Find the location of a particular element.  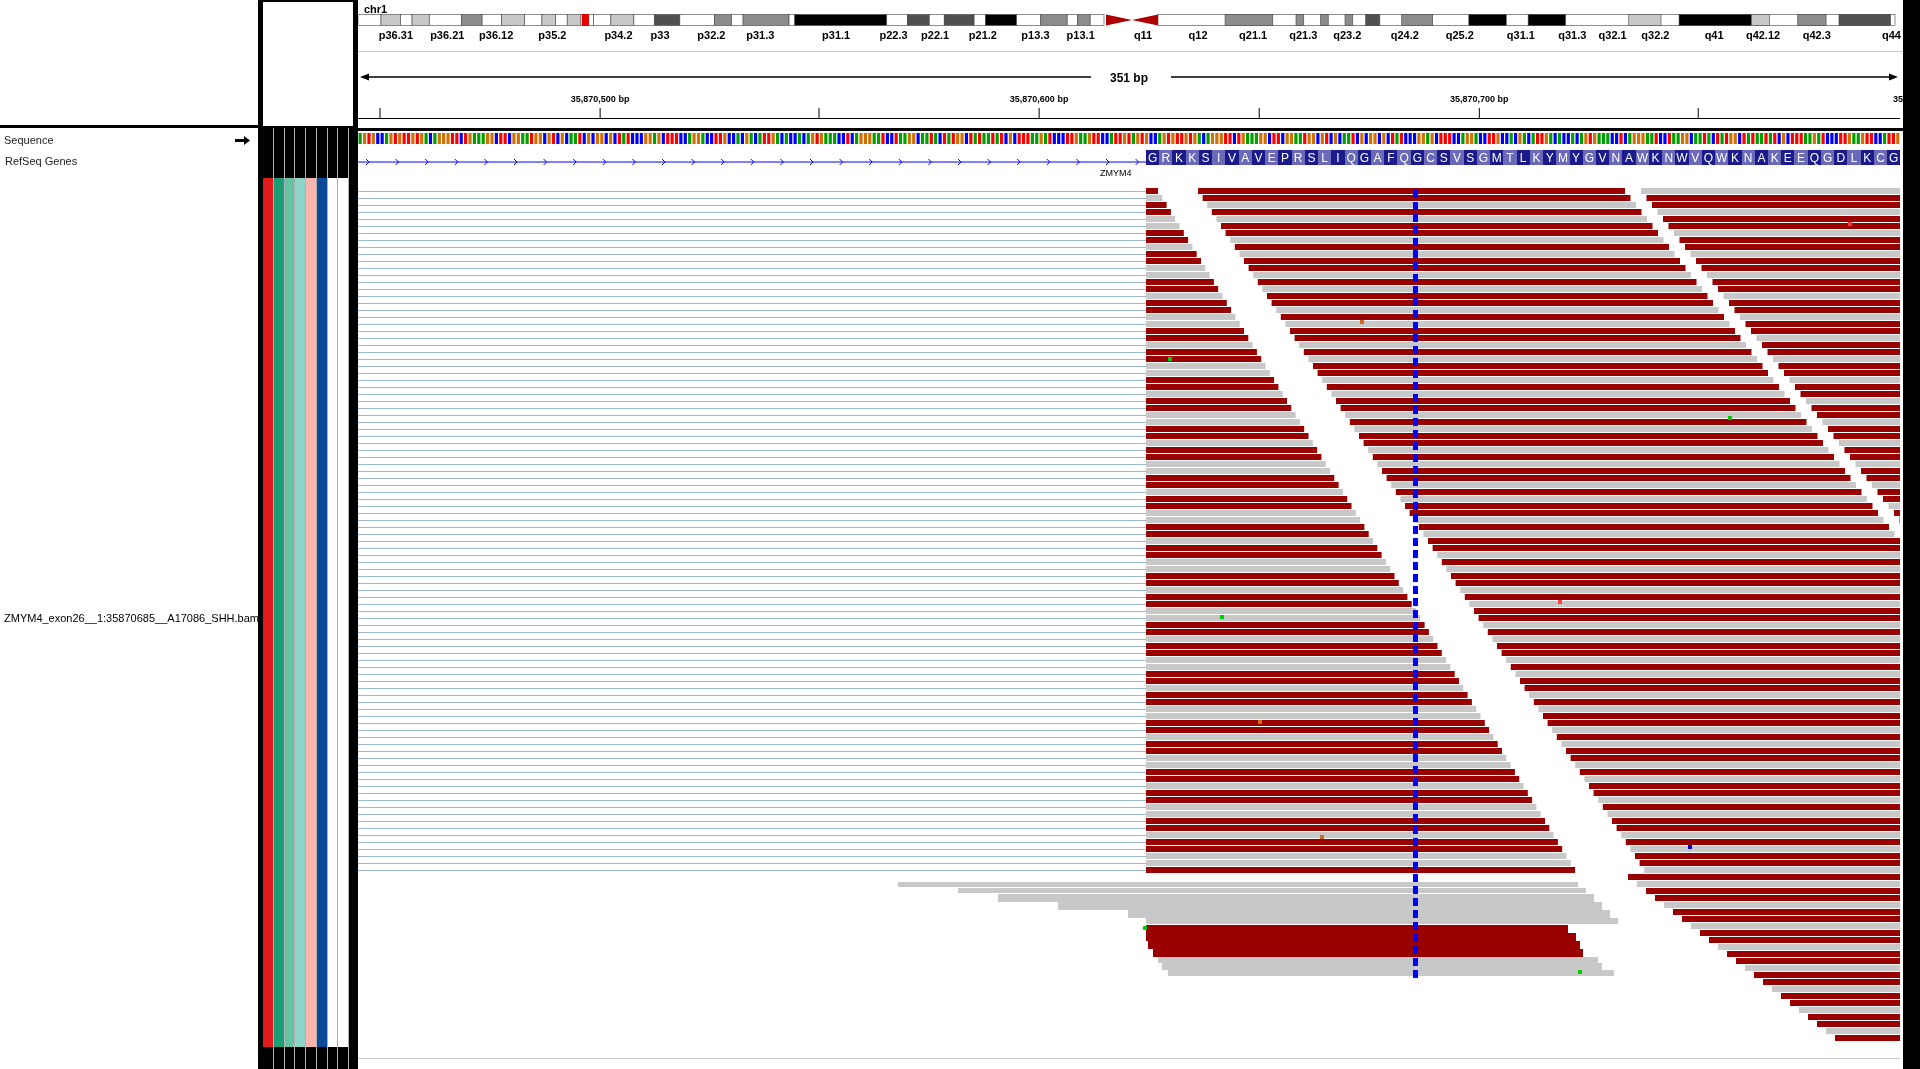

band-label: q42.3 is located at coordinates (1816, 35).